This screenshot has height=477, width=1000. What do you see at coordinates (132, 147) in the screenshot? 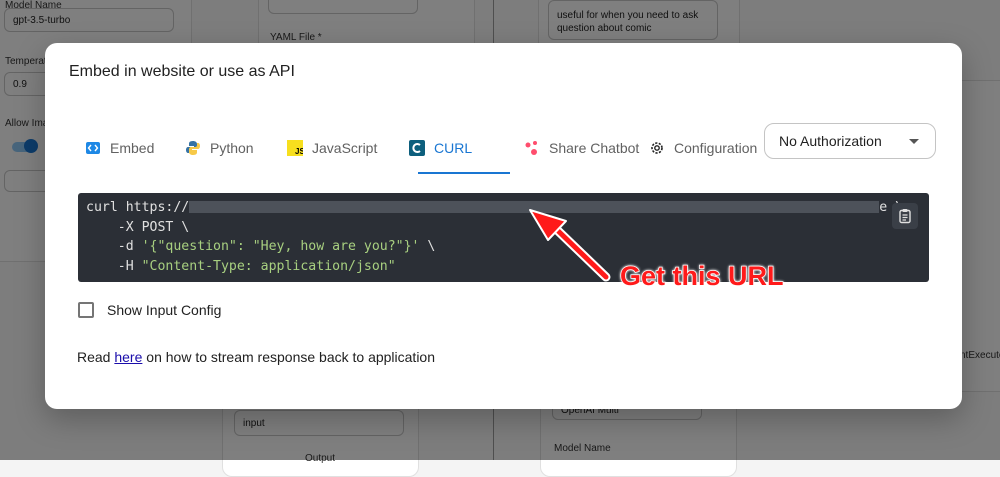
I see `tab-embed-label: Embed` at bounding box center [132, 147].